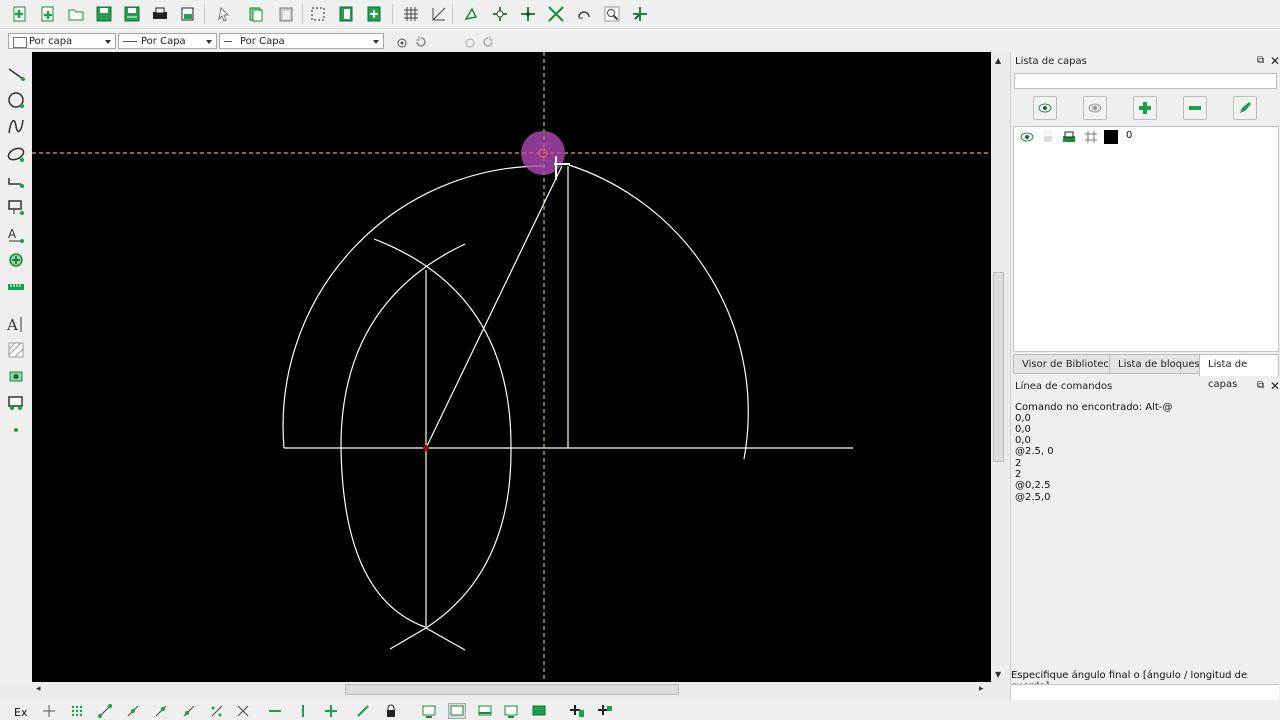 This screenshot has width=1280, height=720. What do you see at coordinates (612, 14) in the screenshot?
I see `zoom-window-icon` at bounding box center [612, 14].